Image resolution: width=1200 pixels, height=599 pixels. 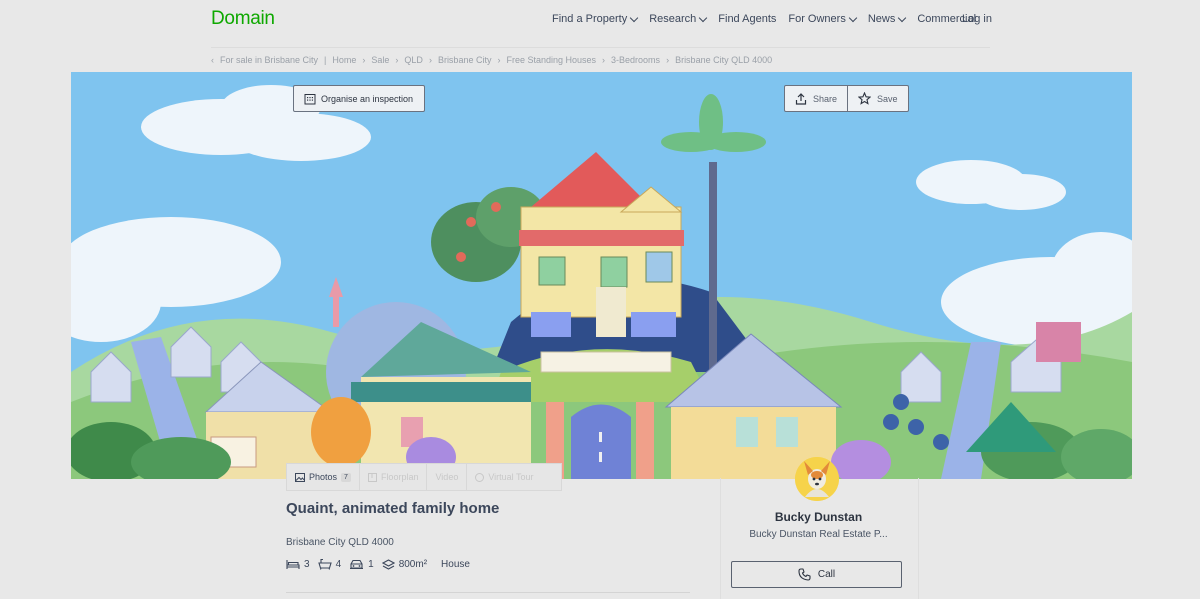 What do you see at coordinates (511, 477) in the screenshot?
I see `tab-virtual-tour-label: Virtual Tour` at bounding box center [511, 477].